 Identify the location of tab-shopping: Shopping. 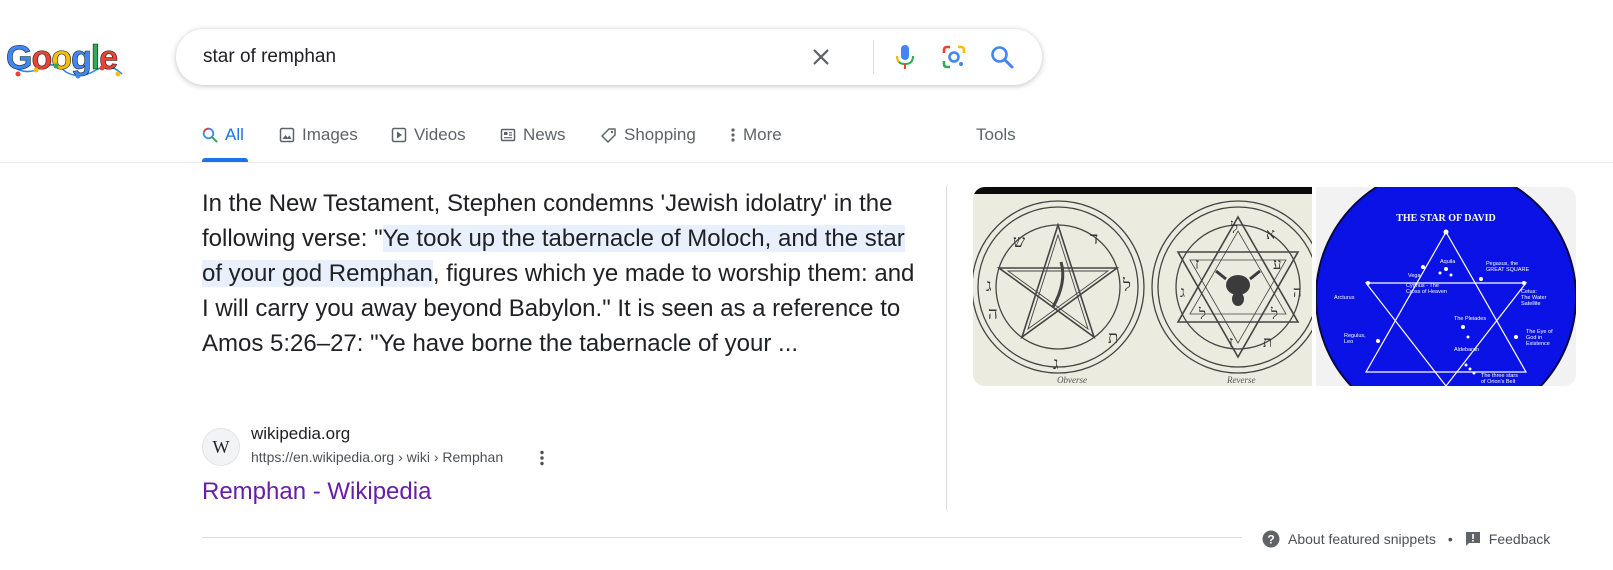
(648, 135).